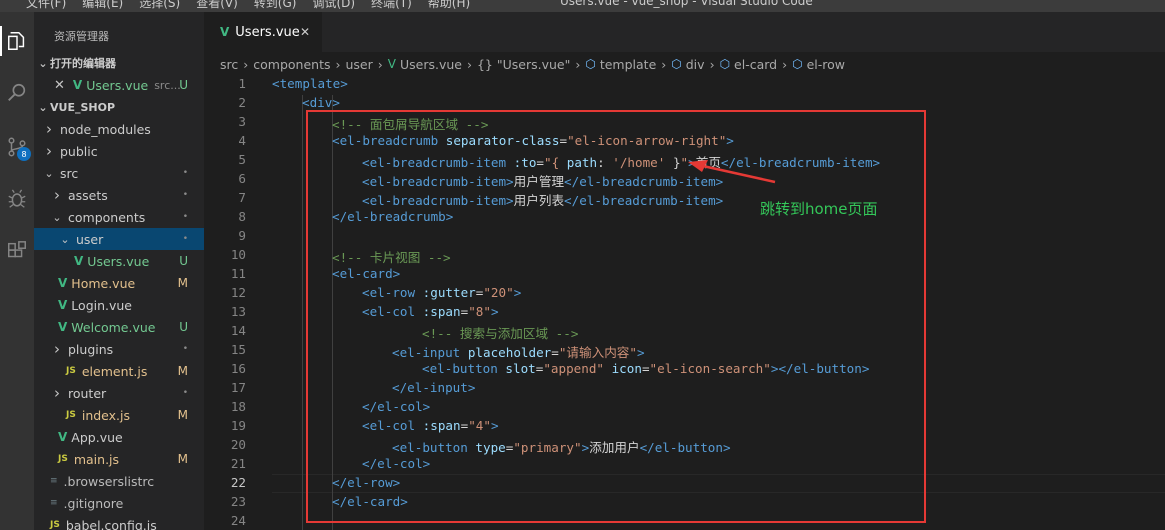 The image size is (1165, 530). Describe the element at coordinates (826, 64) in the screenshot. I see `breadcrumb-item: el-row` at that location.